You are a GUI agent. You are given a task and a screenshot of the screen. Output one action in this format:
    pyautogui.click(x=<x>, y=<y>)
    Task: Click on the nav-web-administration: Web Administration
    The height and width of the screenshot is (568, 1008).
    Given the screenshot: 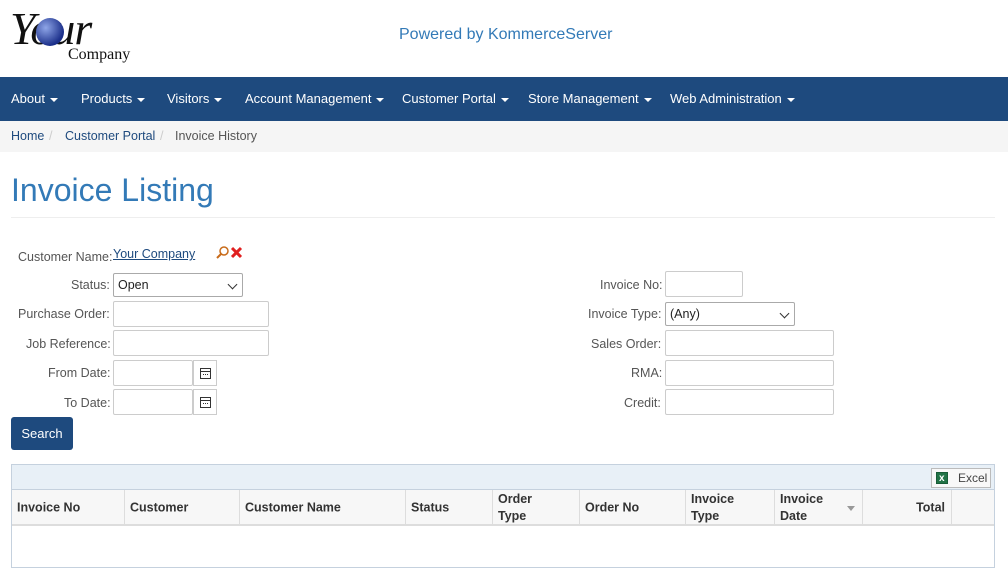 What is the action you would take?
    pyautogui.click(x=732, y=99)
    